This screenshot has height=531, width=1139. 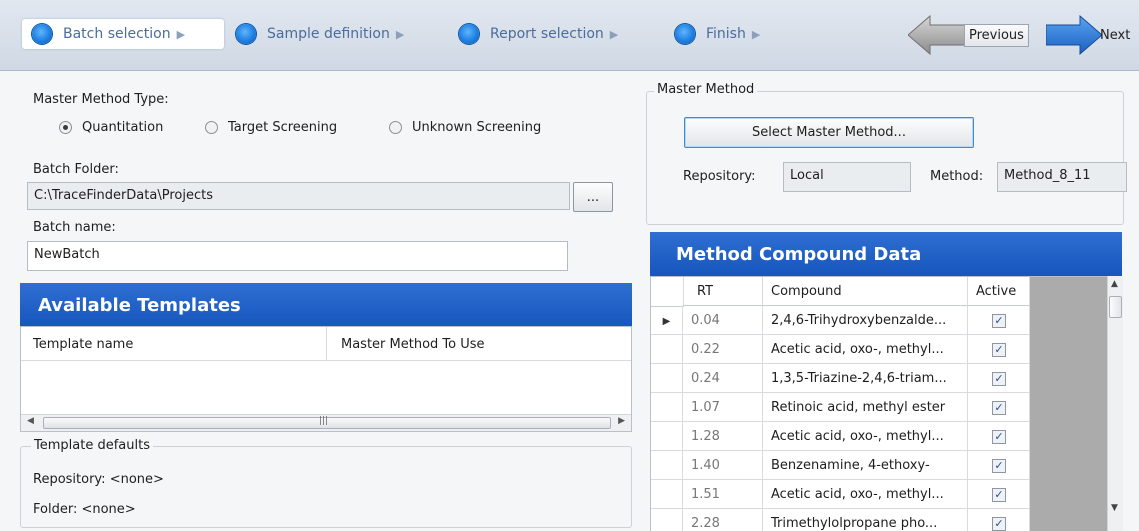 I want to click on step-sample-definition: Sample definition ▶, so click(x=320, y=34).